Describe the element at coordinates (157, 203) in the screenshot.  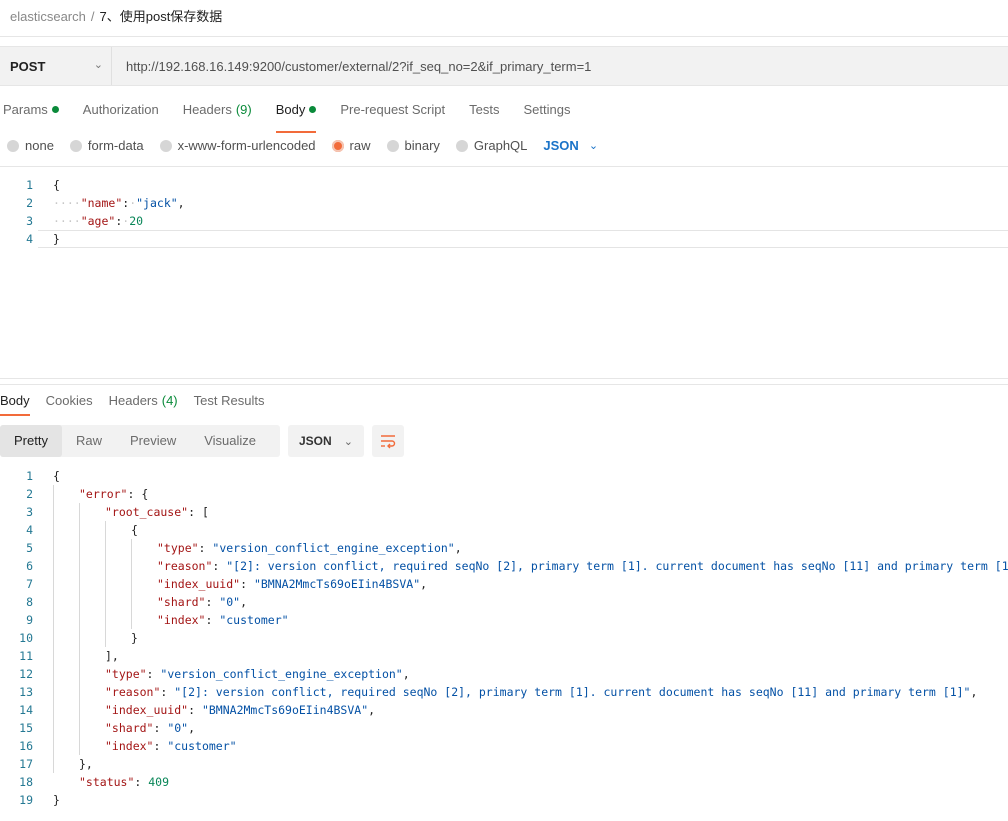
I see `json-token: "jack"` at that location.